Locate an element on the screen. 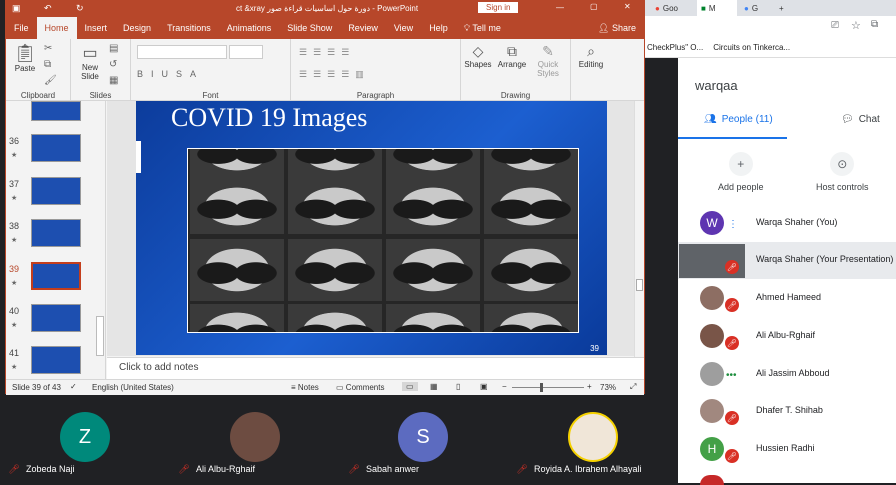 The height and width of the screenshot is (485, 896). slide-thumbnails-pane: 36 ★ 37 ★ 38 ★ 39 ★ 40 ★ 41 ★ is located at coordinates (56, 240).